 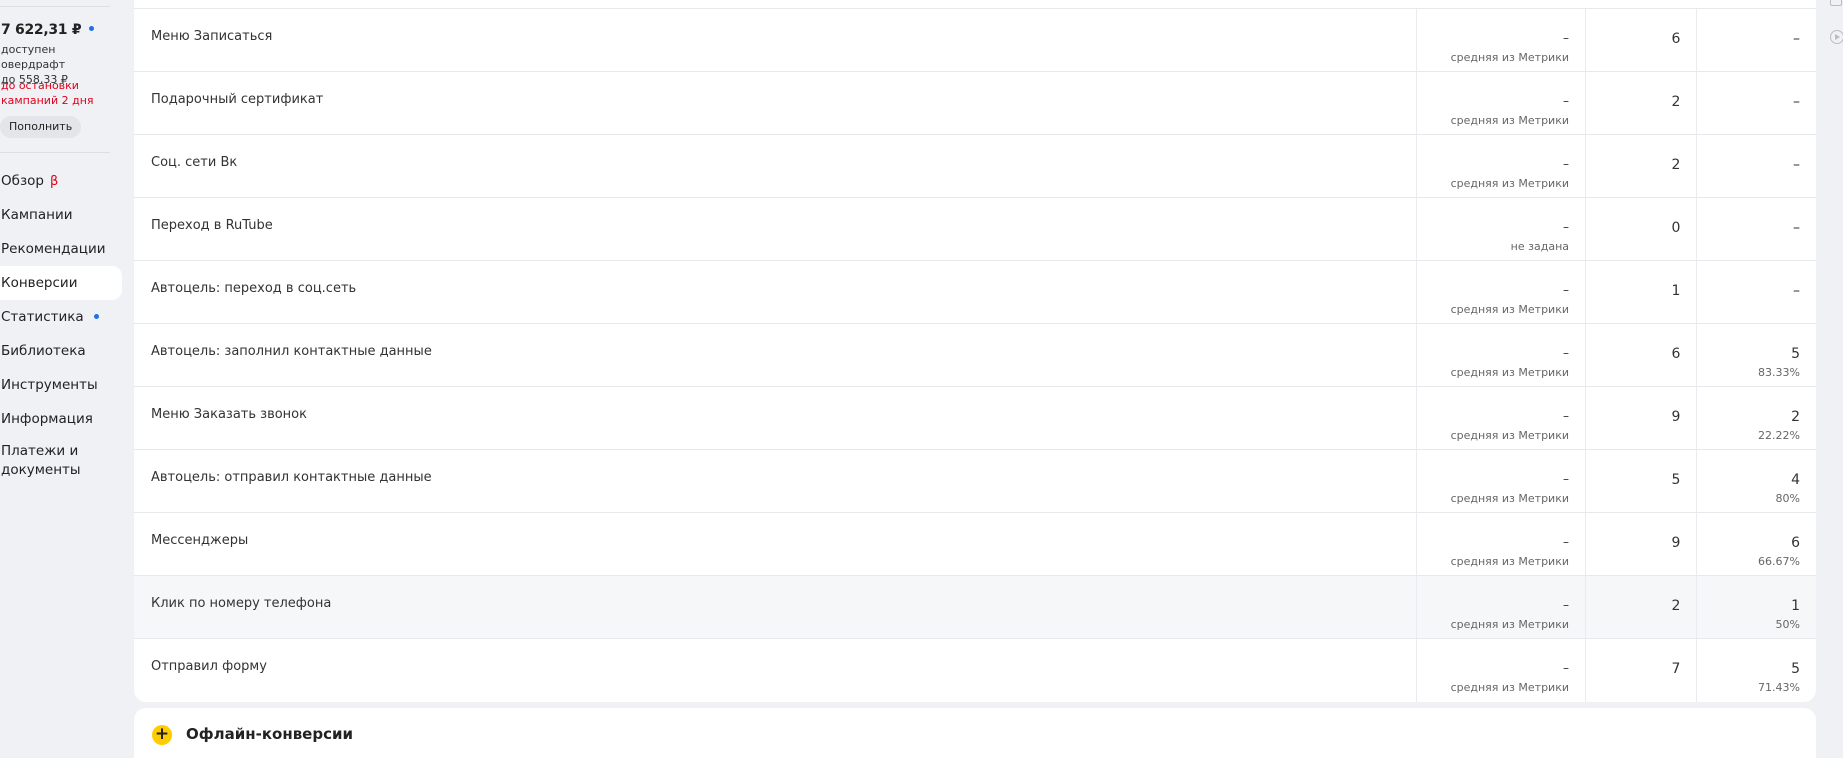 I want to click on table-row: Мессенджеры – средняя из Метрики 9 6 66.67%, so click(x=975, y=544).